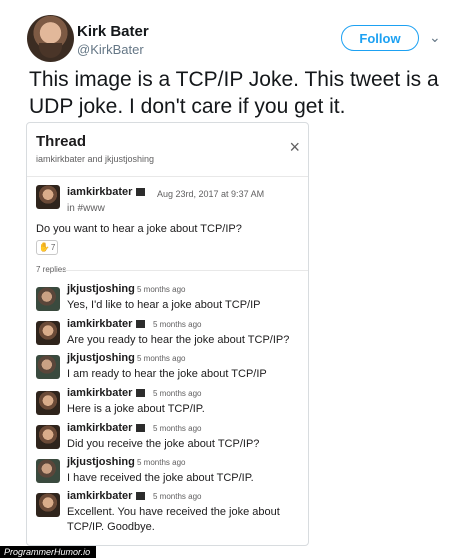 The height and width of the screenshot is (558, 474). I want to click on channel-label: in #www, so click(86, 208).